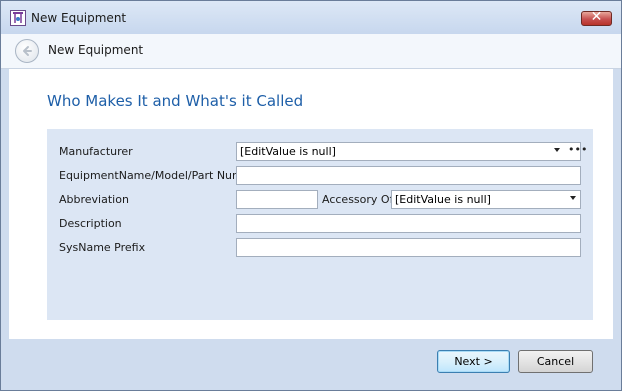  I want to click on abbreviation-field, so click(277, 199).